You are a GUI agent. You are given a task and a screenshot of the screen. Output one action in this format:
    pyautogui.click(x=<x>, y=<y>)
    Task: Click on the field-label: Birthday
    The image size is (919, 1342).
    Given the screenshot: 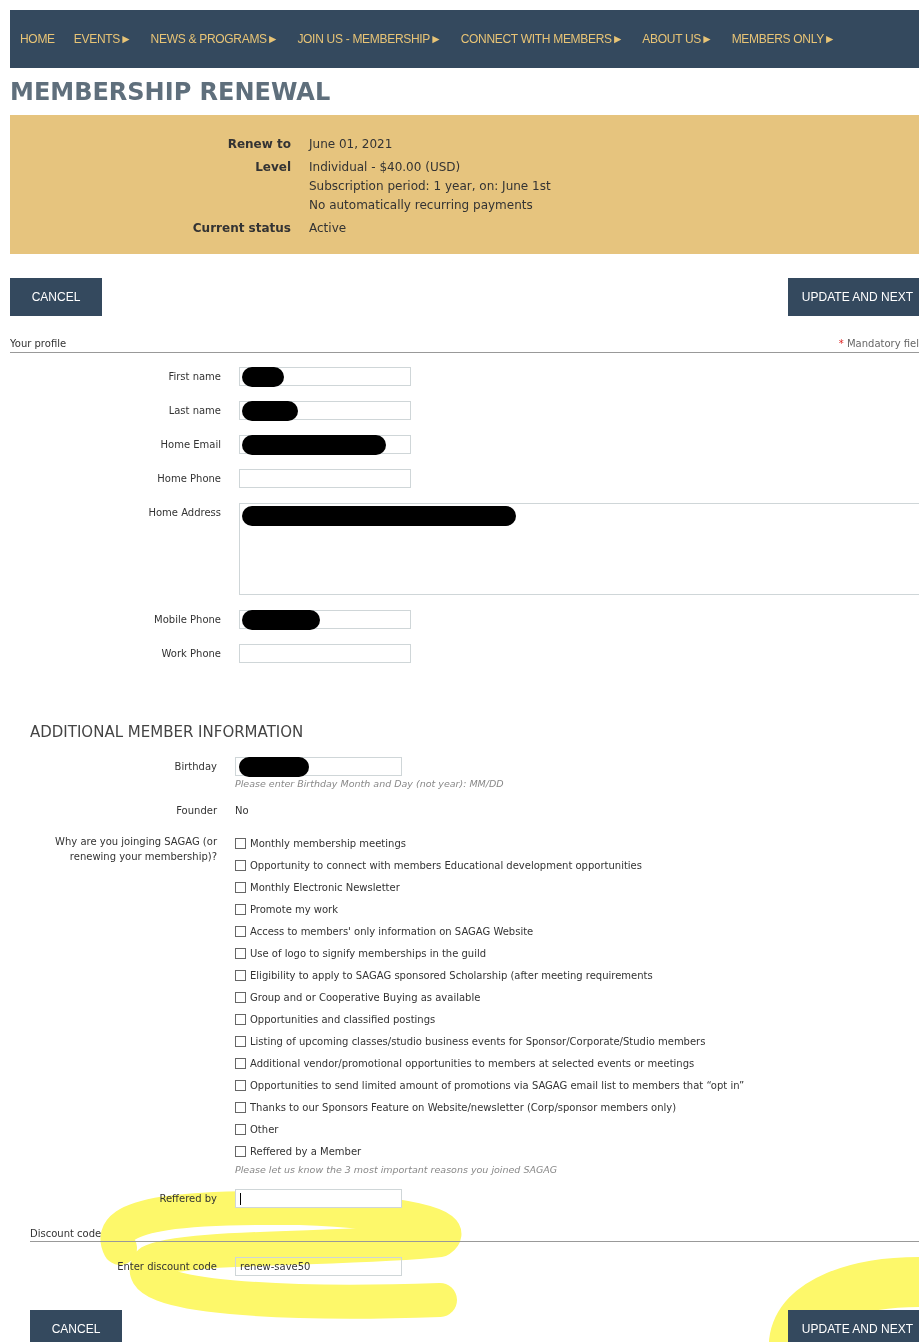 What is the action you would take?
    pyautogui.click(x=195, y=767)
    